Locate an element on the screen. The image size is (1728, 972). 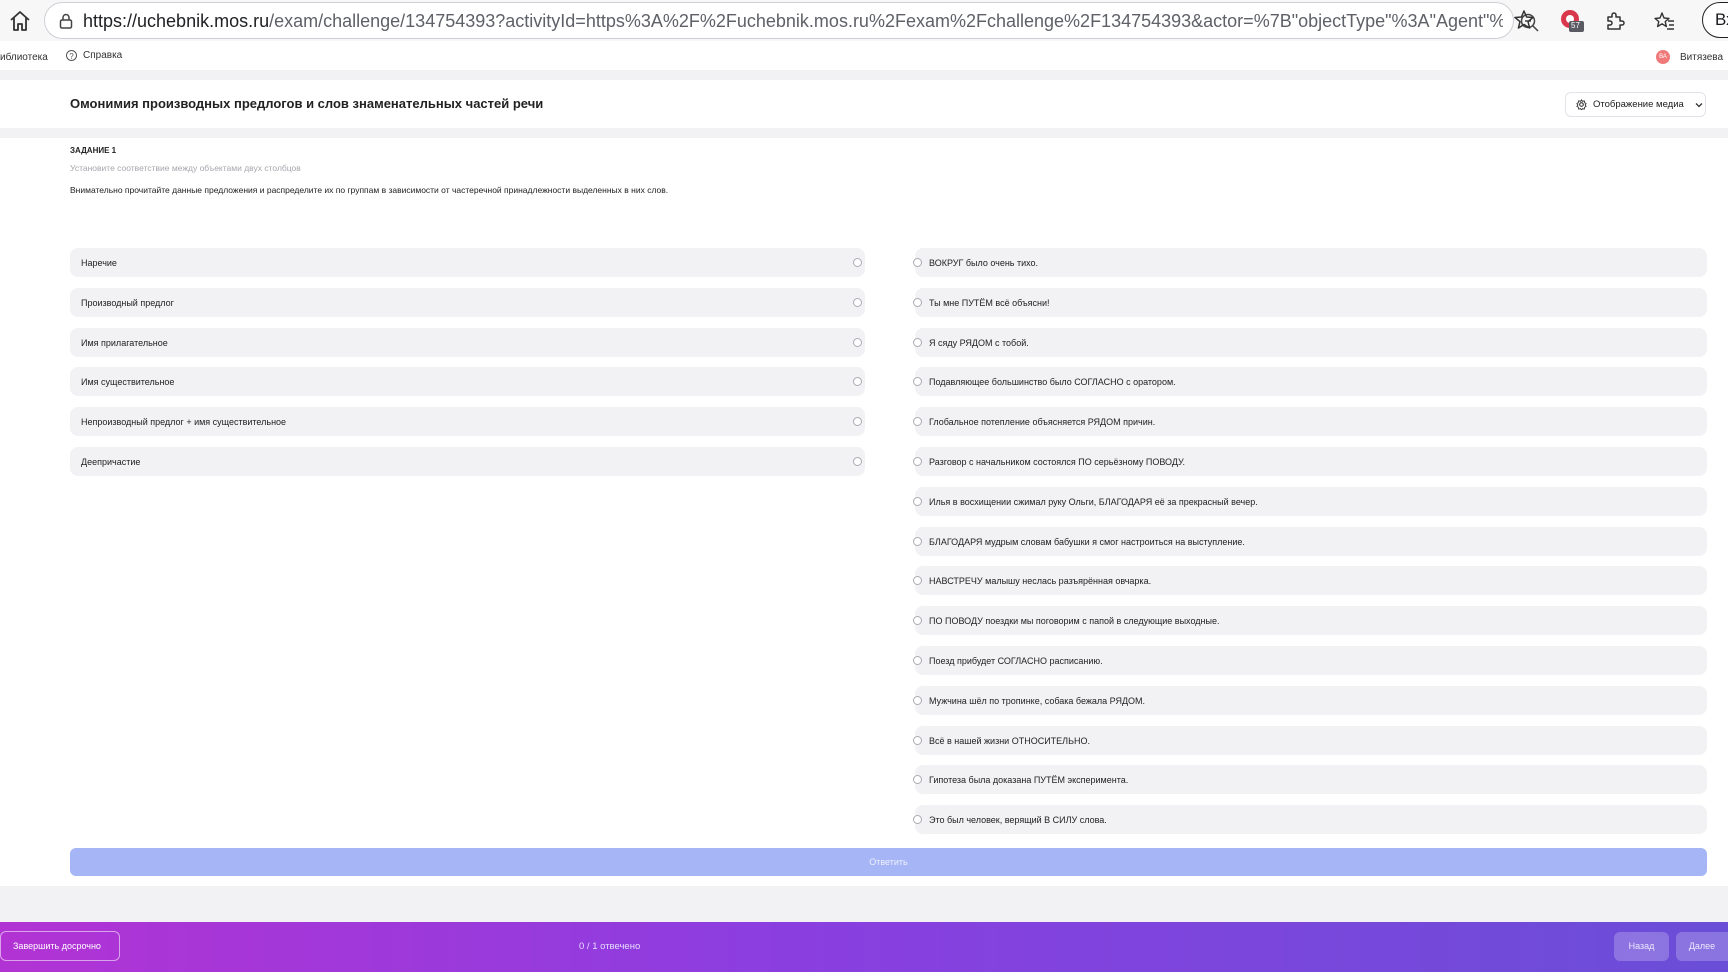
media-display-label: Отображение медиа is located at coordinates (1638, 104).